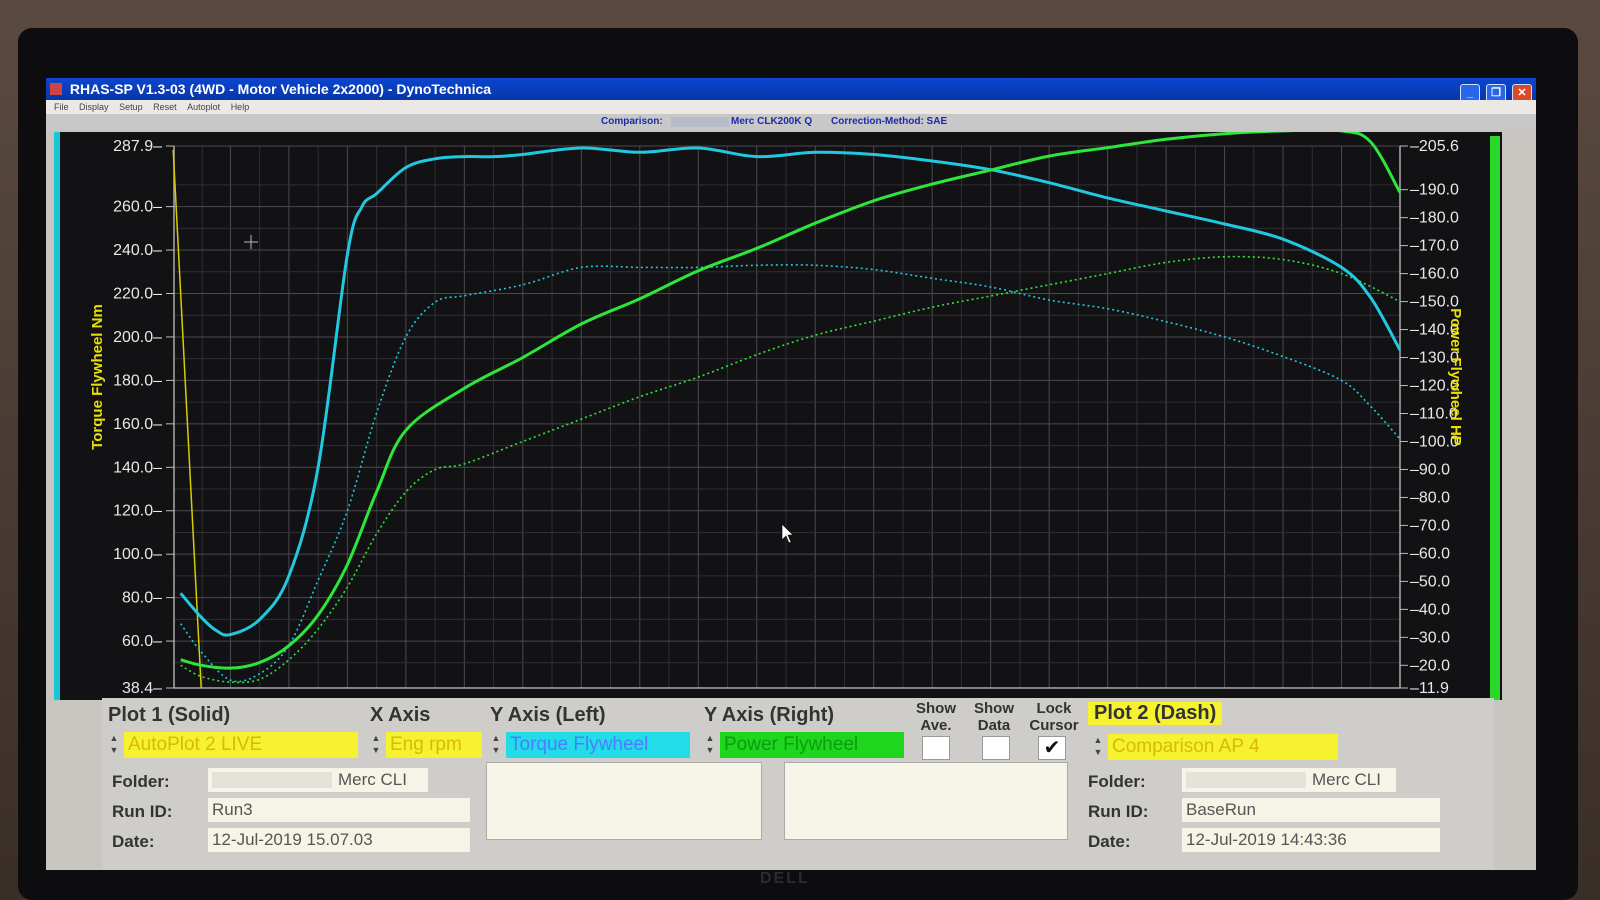 This screenshot has width=1600, height=900. Describe the element at coordinates (791, 107) in the screenshot. I see `menu-bar: File Display Setup Reset Autoplot Help` at that location.